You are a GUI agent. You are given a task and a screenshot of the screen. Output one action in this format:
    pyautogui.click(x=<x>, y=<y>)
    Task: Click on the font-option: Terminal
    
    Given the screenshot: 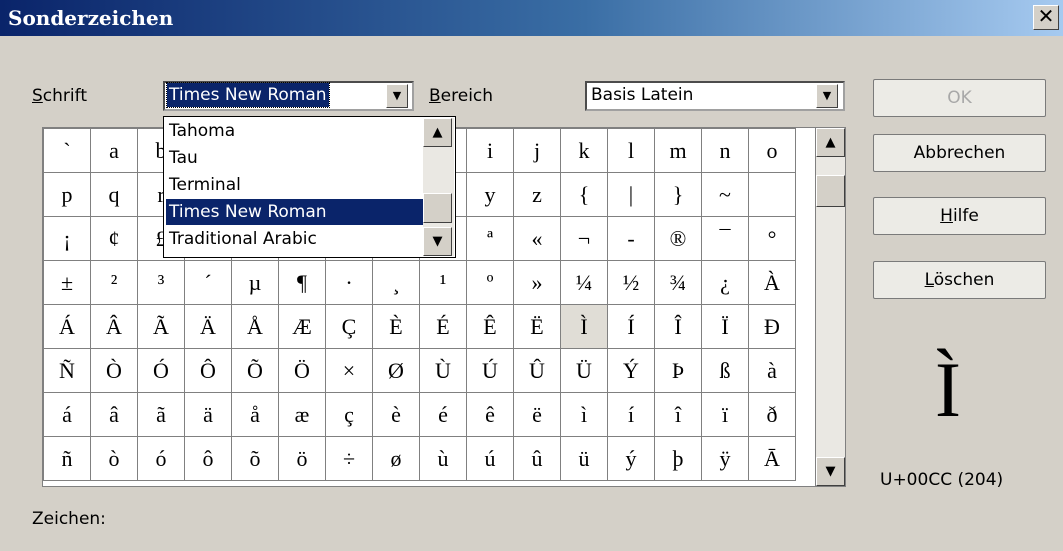 What is the action you would take?
    pyautogui.click(x=295, y=185)
    